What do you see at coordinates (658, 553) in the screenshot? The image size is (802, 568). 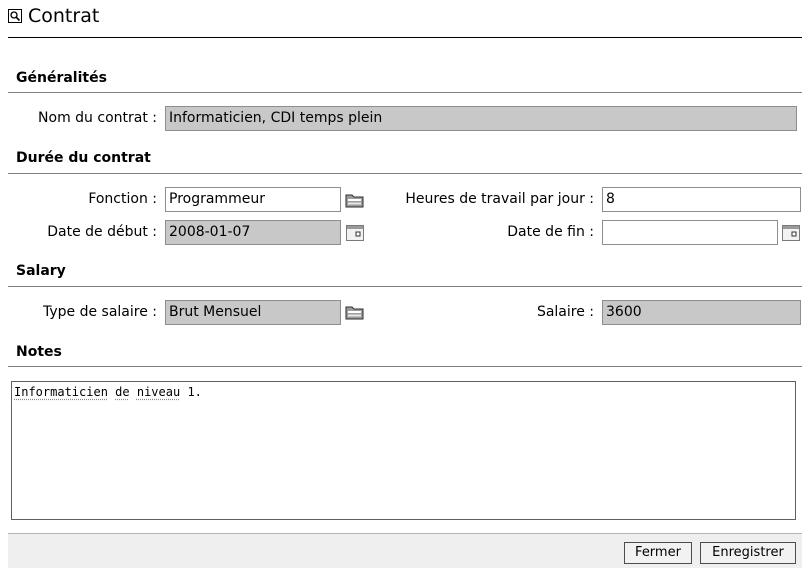 I see `close-button: Fermer` at bounding box center [658, 553].